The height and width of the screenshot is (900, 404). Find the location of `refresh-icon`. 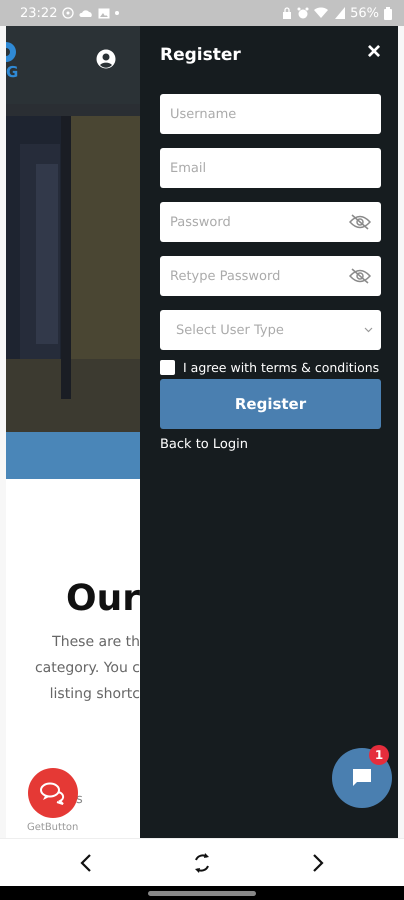

refresh-icon is located at coordinates (202, 863).